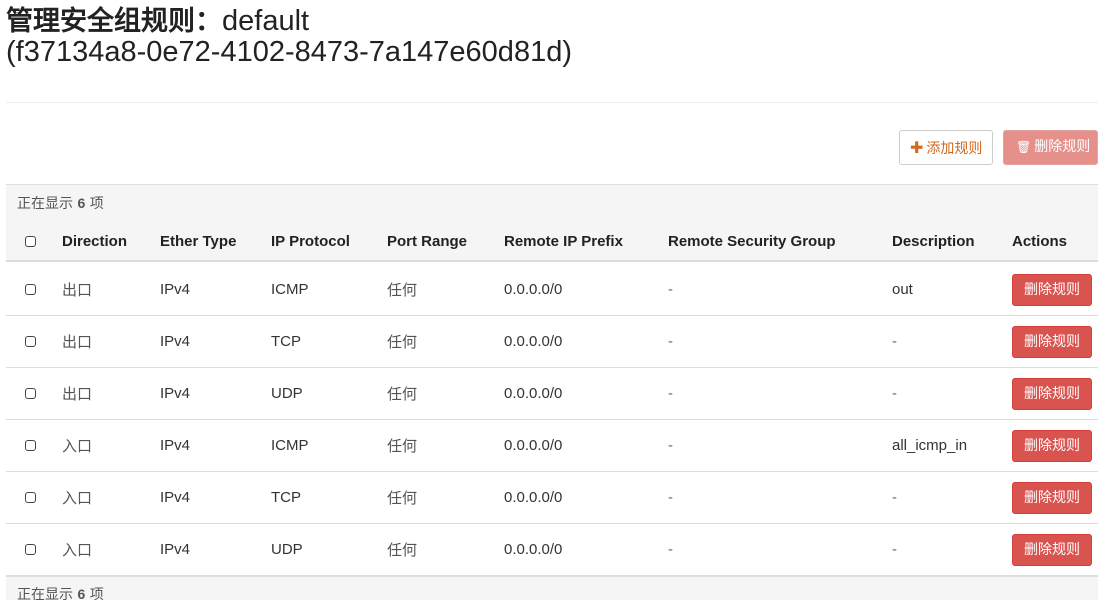  What do you see at coordinates (266, 21) in the screenshot?
I see `security-group-name: default` at bounding box center [266, 21].